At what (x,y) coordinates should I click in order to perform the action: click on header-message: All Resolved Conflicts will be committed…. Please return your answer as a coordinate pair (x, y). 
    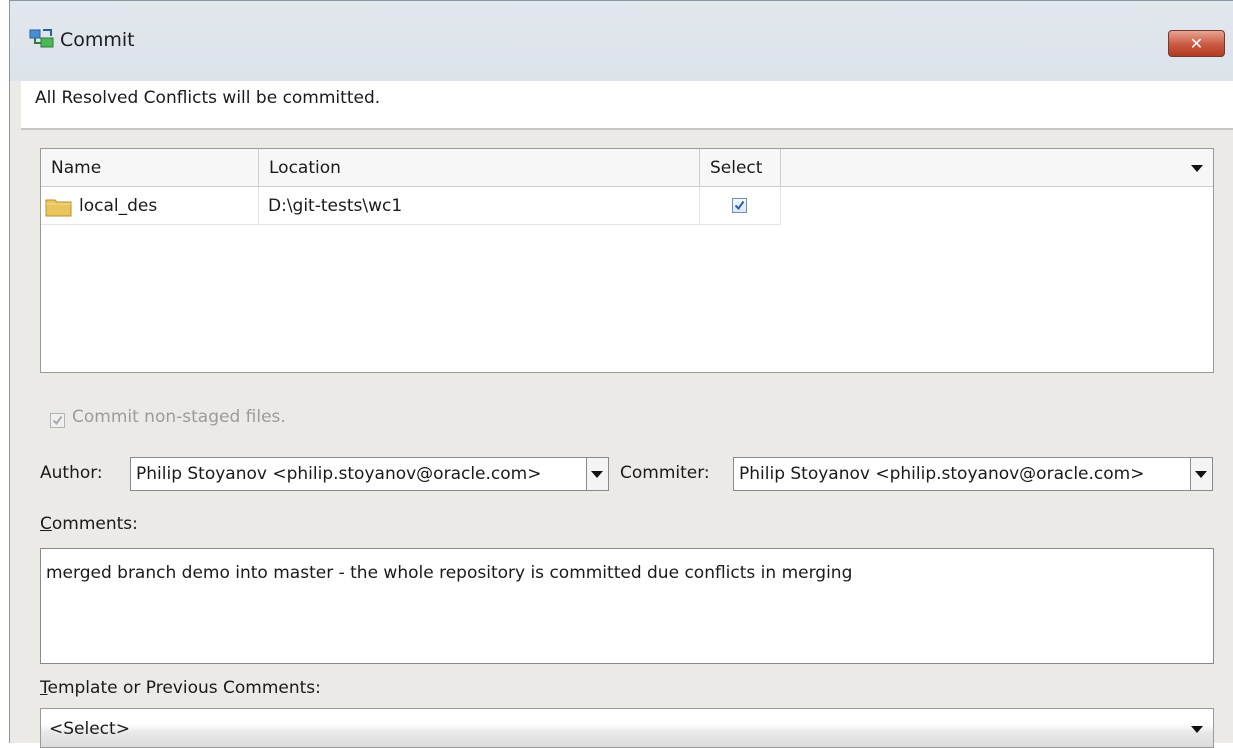
    Looking at the image, I should click on (208, 98).